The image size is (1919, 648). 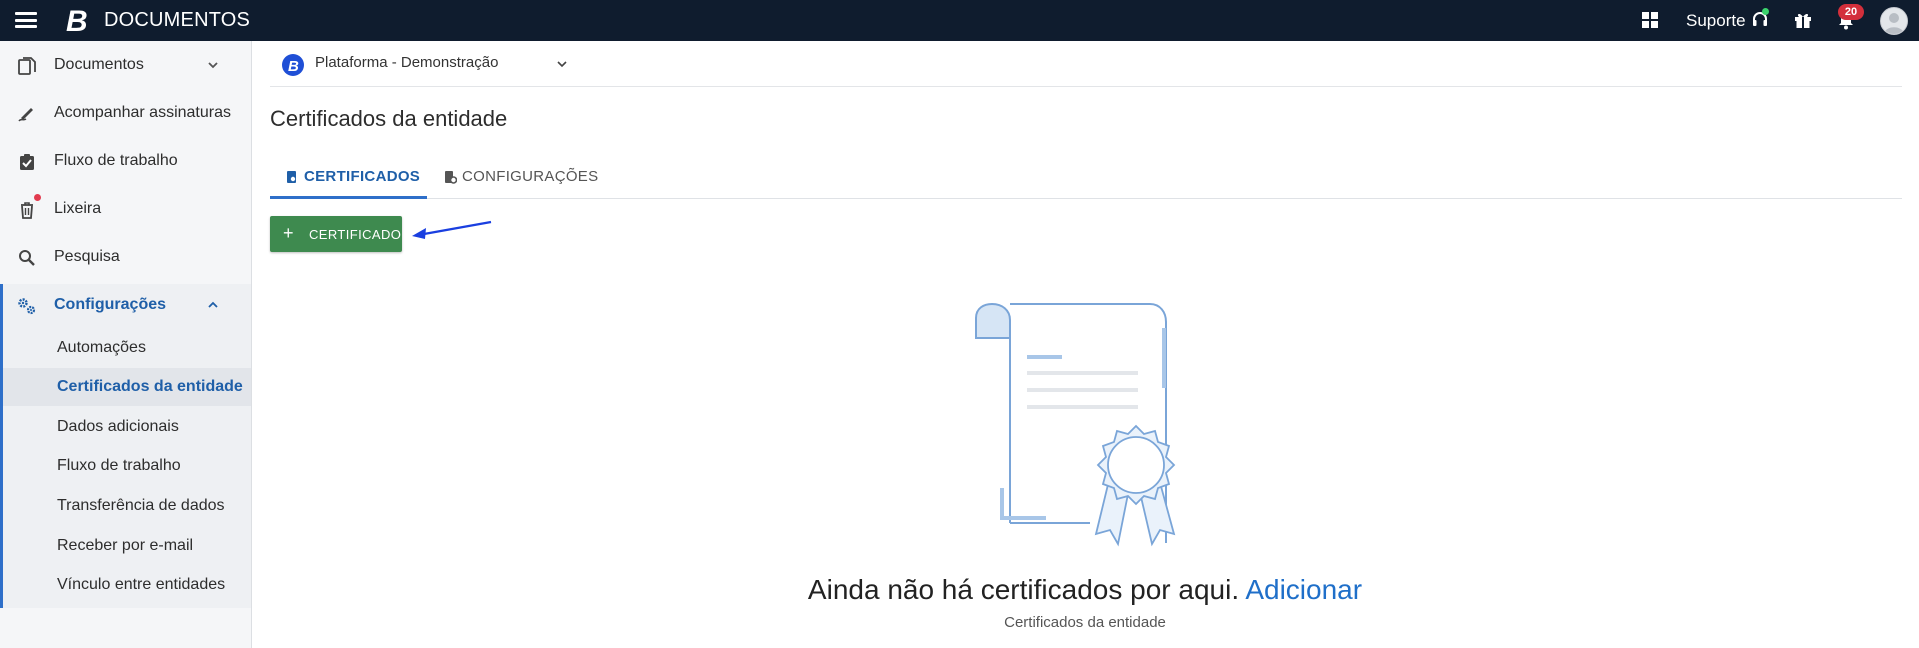 I want to click on sidebar-subitem-dados-adicionais: Dados adicionais, so click(x=127, y=427).